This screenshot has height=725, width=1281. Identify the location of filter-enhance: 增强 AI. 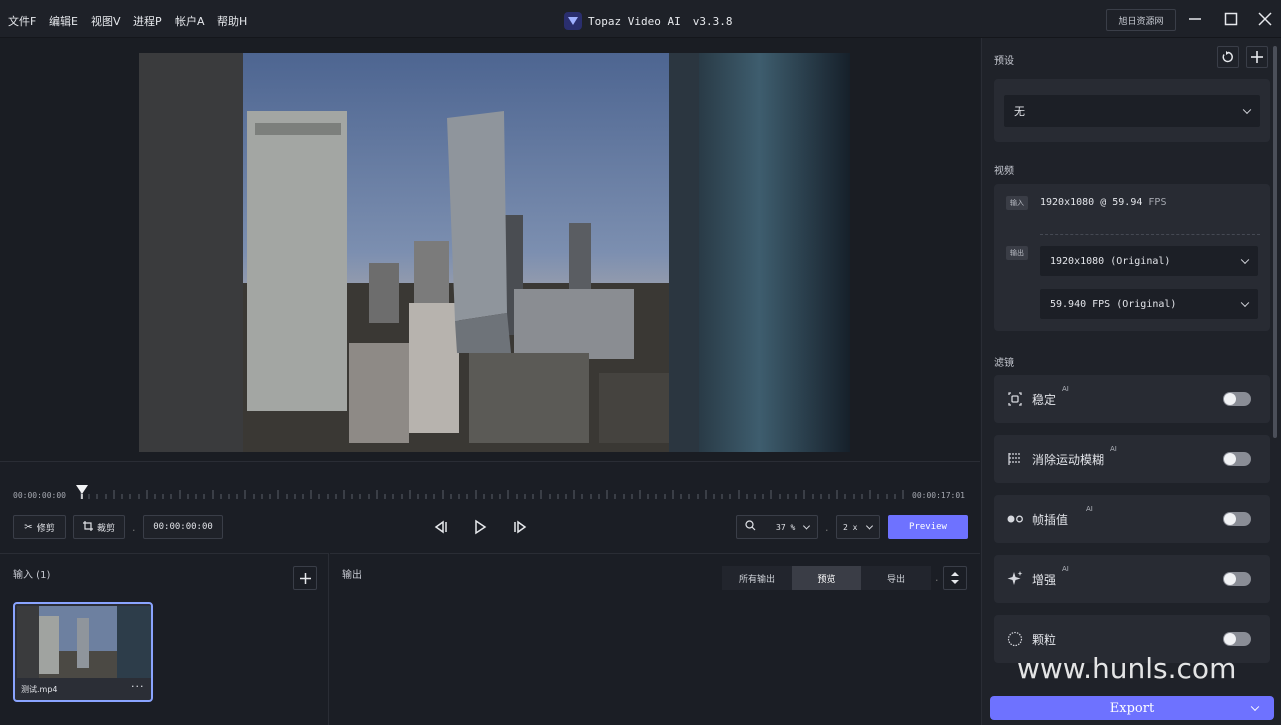
(1132, 579).